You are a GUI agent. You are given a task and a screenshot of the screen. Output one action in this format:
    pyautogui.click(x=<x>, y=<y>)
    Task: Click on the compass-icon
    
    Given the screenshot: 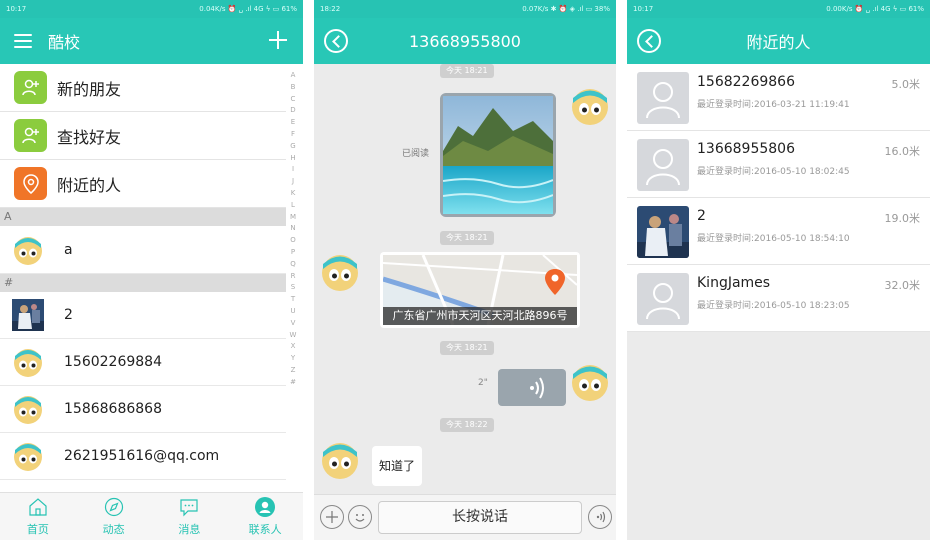 What is the action you would take?
    pyautogui.click(x=113, y=507)
    